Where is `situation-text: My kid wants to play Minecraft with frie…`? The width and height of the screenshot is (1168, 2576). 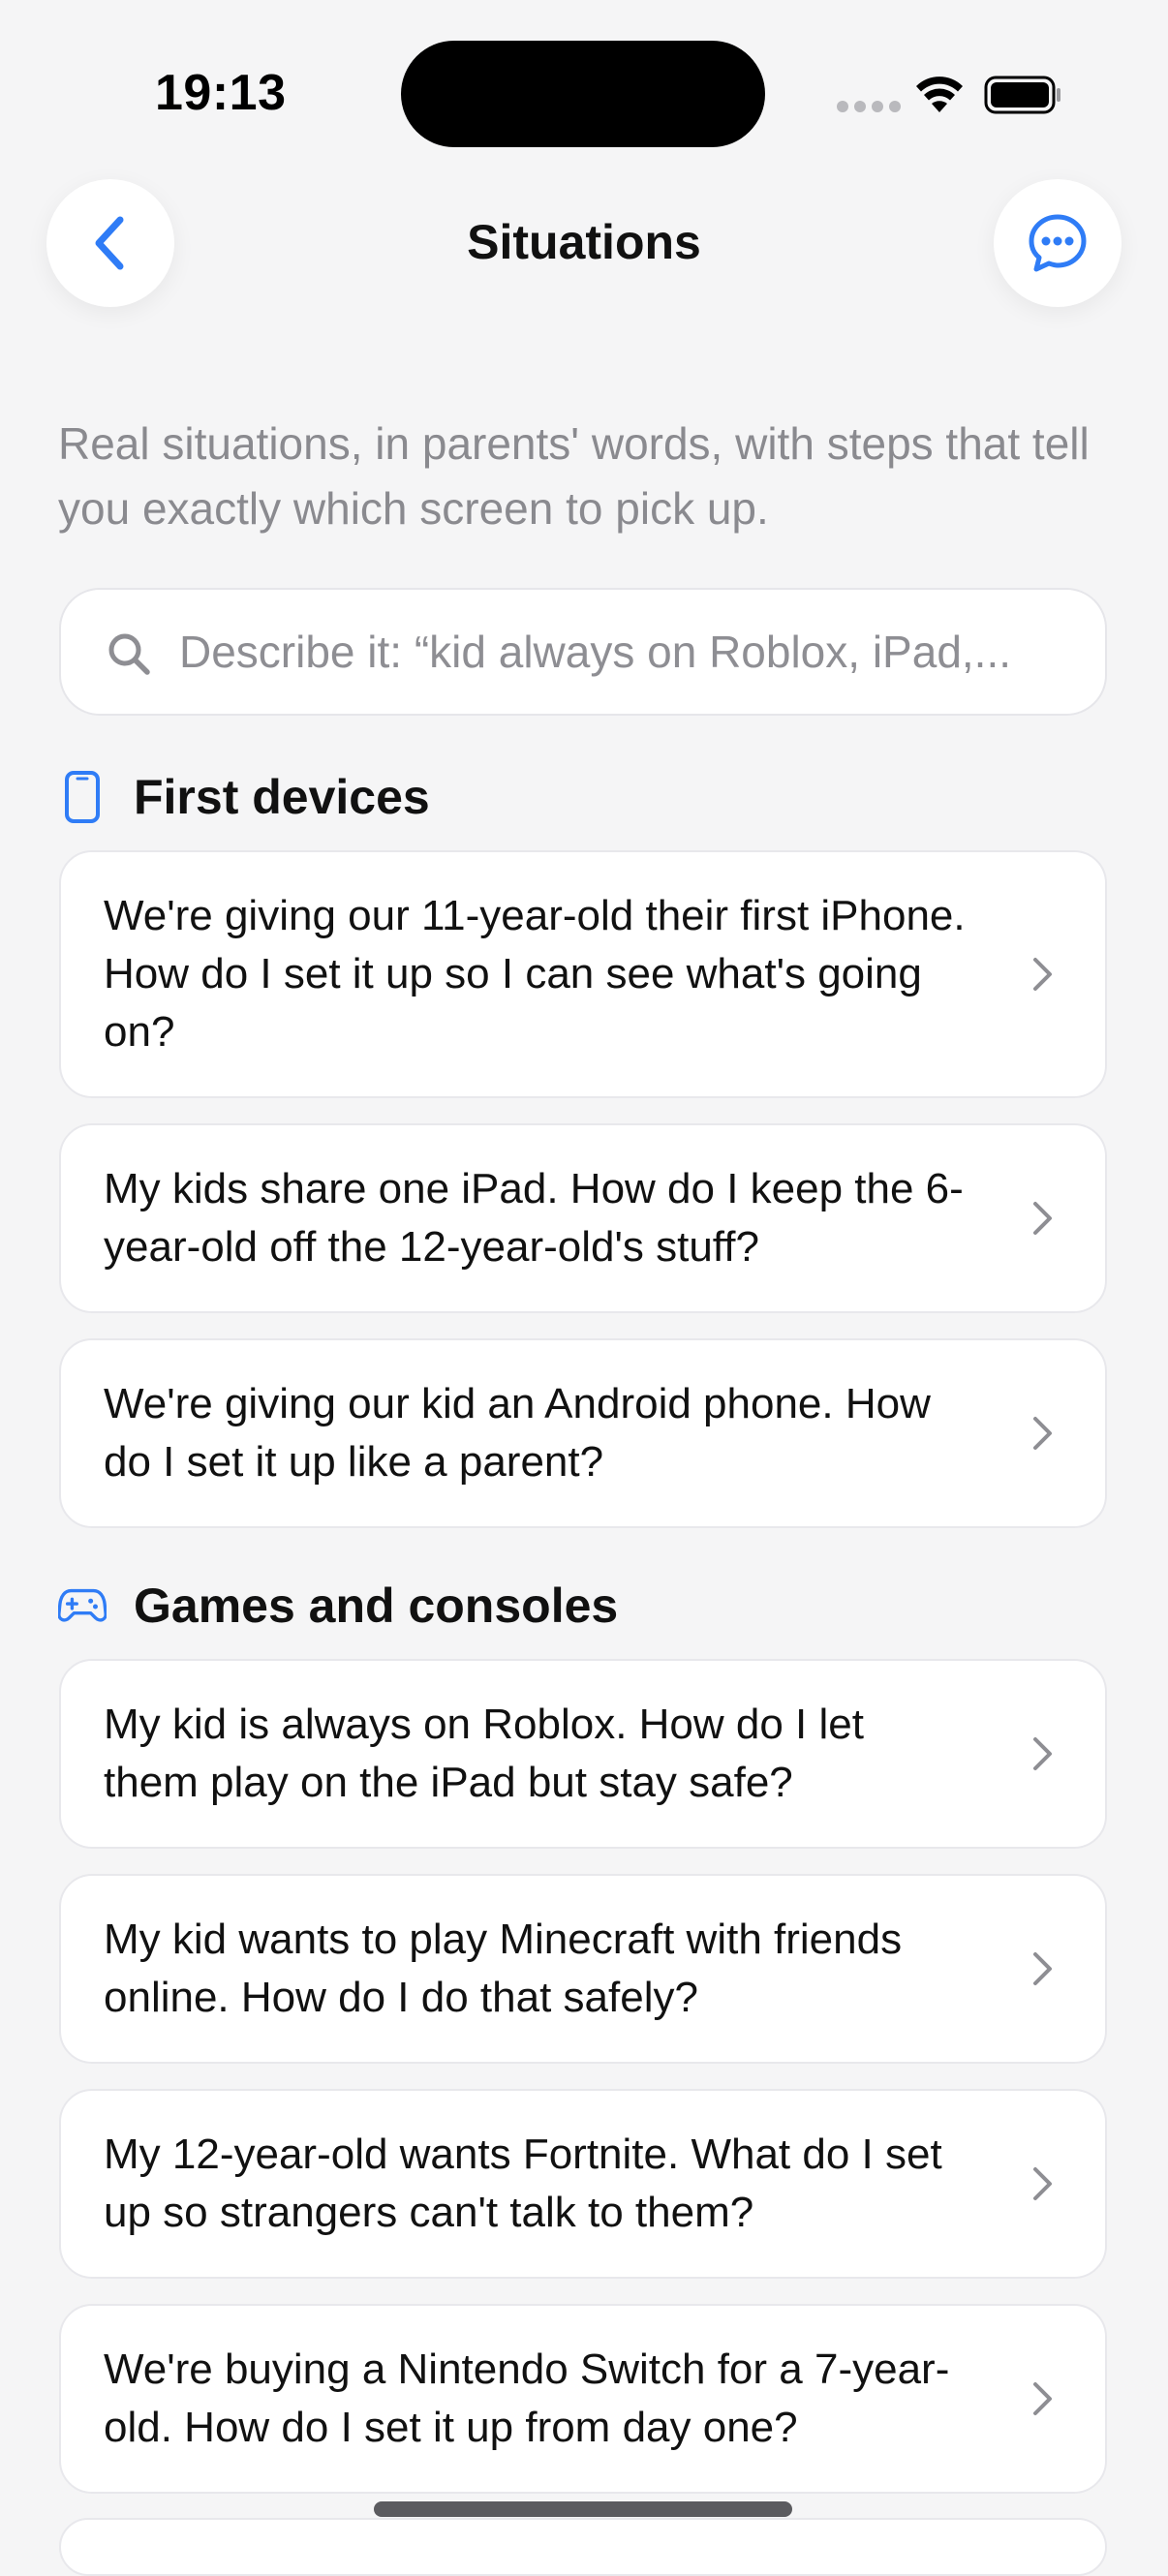 situation-text: My kid wants to play Minecraft with frie… is located at coordinates (504, 1968).